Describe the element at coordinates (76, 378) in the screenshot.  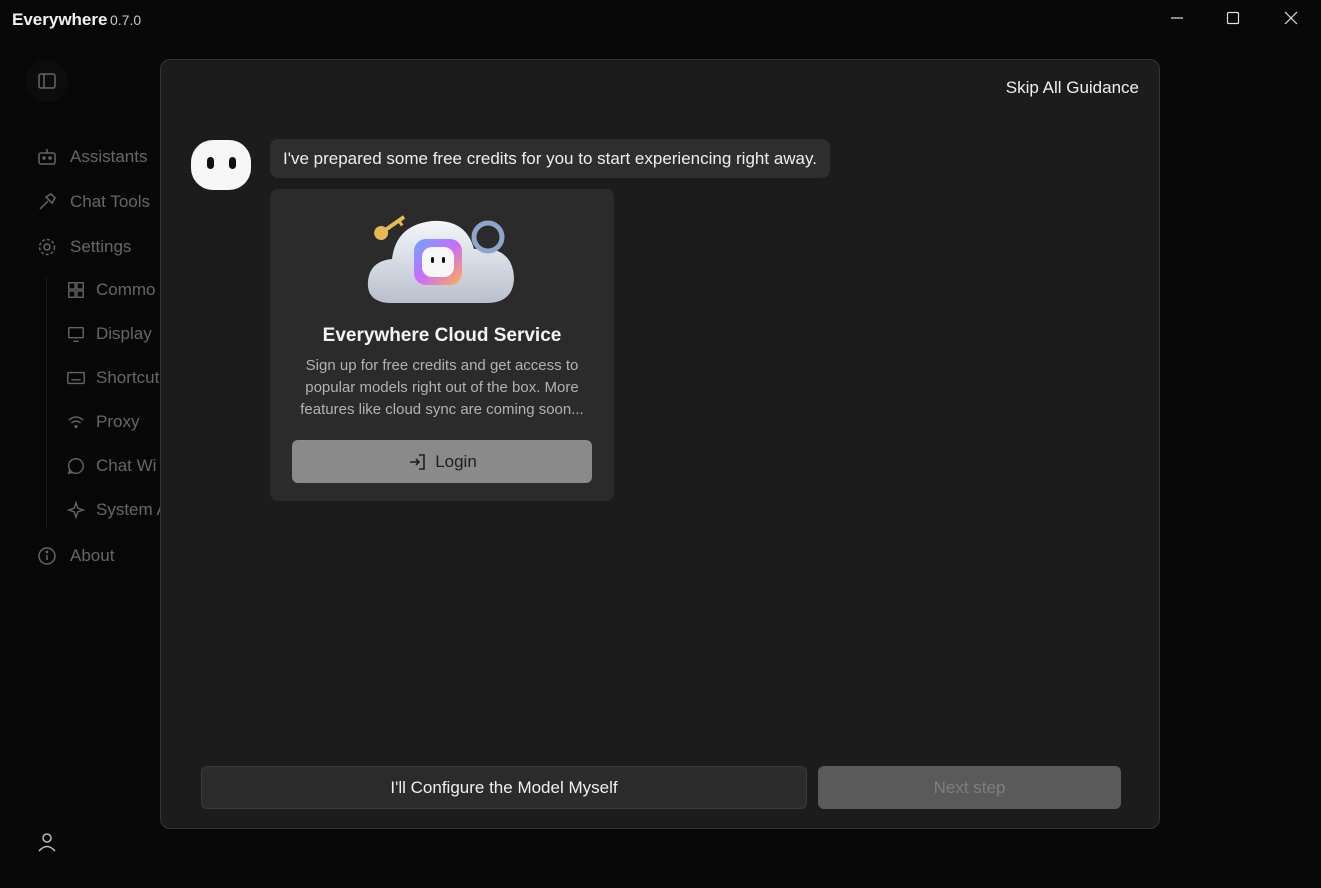
I see `keyboard-icon` at that location.